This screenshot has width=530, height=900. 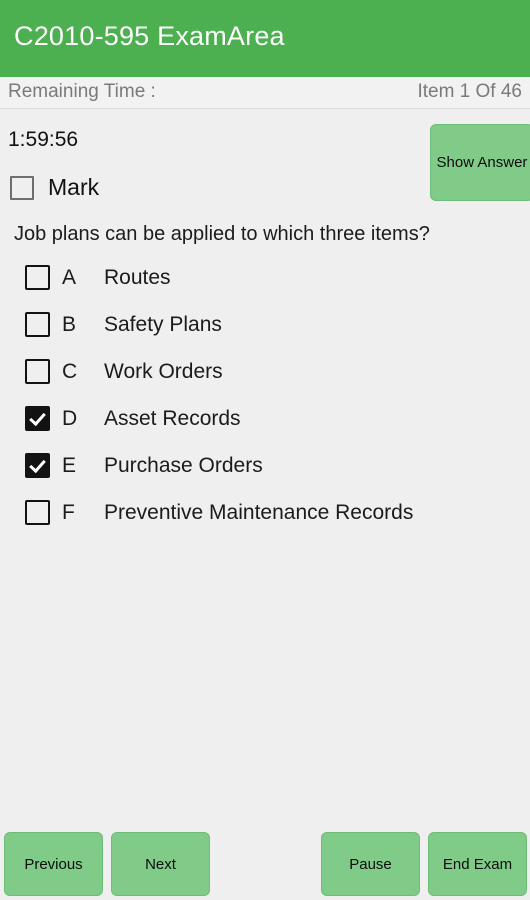 What do you see at coordinates (265, 861) in the screenshot?
I see `bottom-button-bar: Previous Next Pause End Exam` at bounding box center [265, 861].